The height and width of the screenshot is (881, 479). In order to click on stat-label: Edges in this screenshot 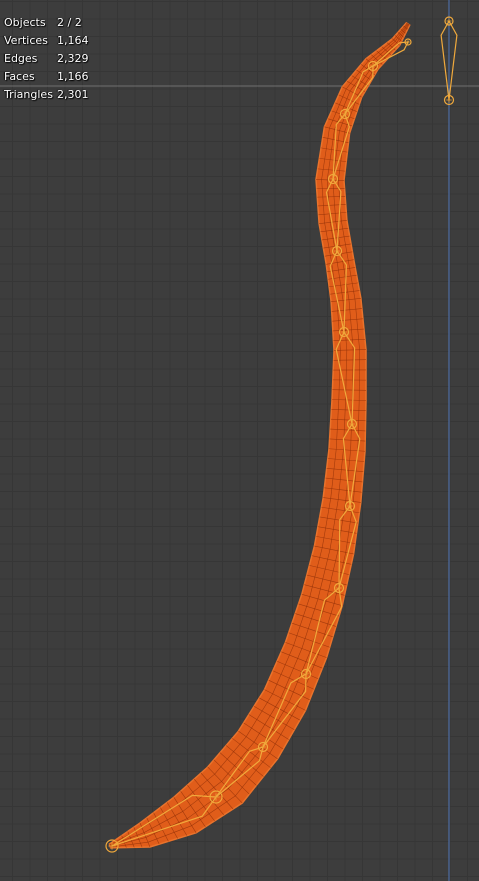, I will do `click(21, 58)`.